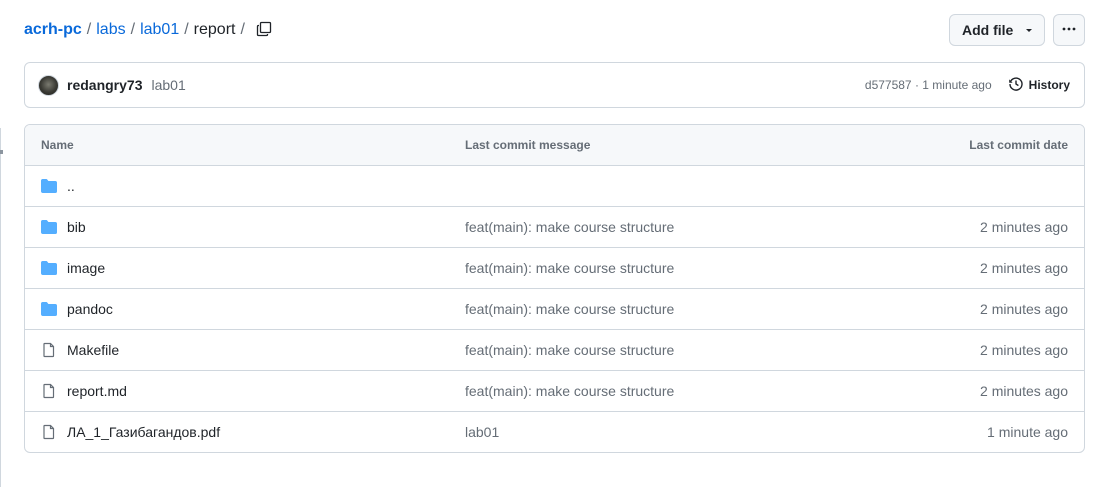 Image resolution: width=1107 pixels, height=487 pixels. I want to click on file-name-link: bib, so click(76, 227).